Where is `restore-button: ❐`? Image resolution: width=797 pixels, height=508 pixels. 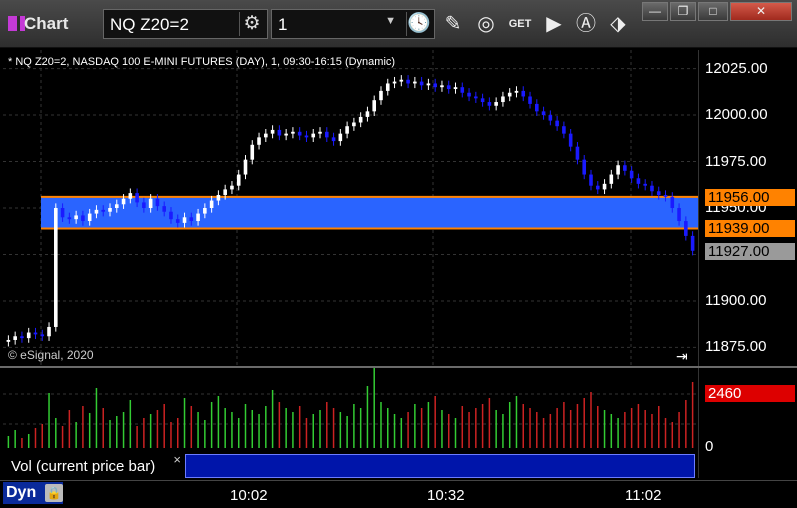
restore-button: ❐ is located at coordinates (683, 11).